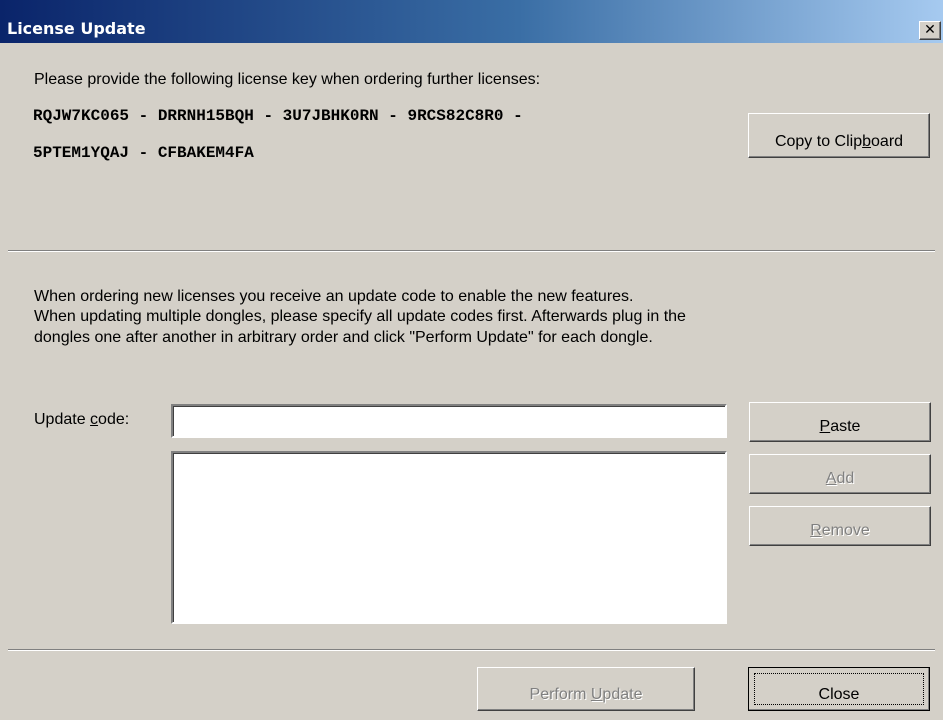 The image size is (943, 720). I want to click on window-title: License Update, so click(76, 28).